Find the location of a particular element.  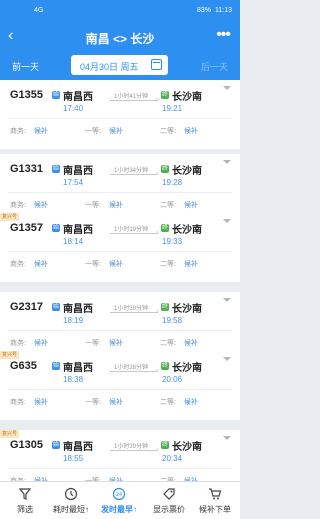

calendar-icon: 24 is located at coordinates (119, 494).